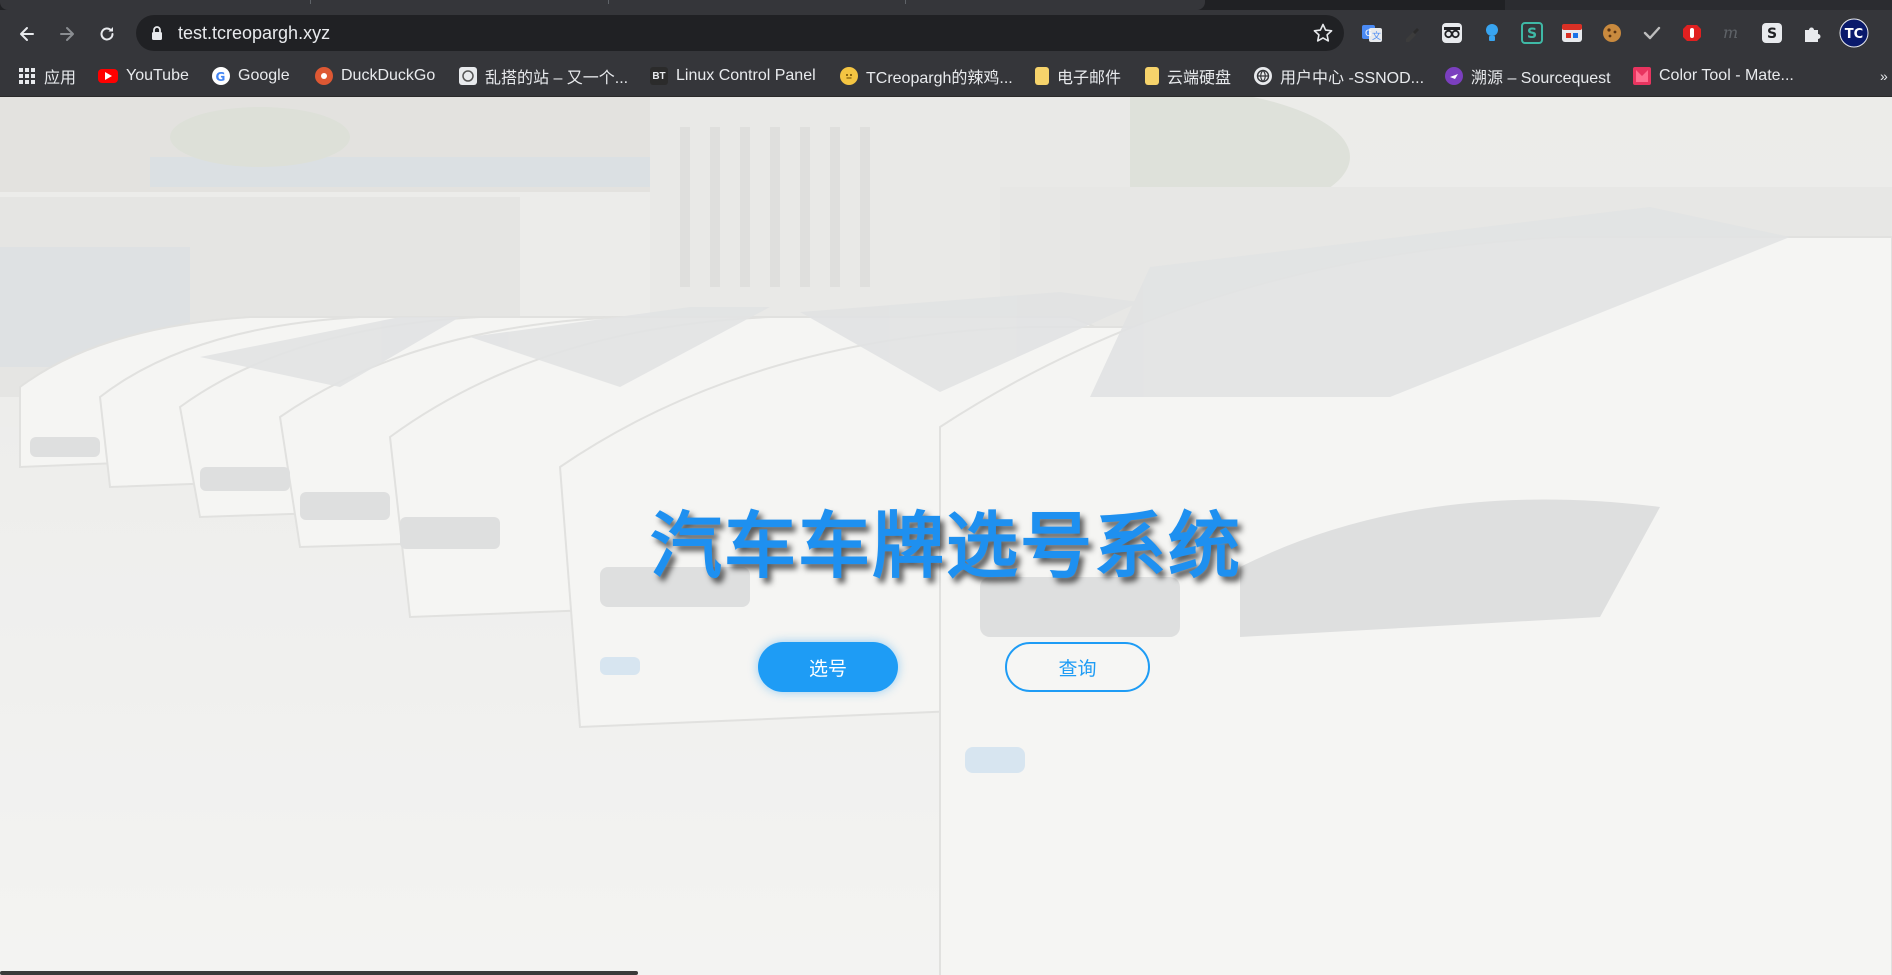  Describe the element at coordinates (157, 75) in the screenshot. I see `bookmark-label: YouTube` at that location.